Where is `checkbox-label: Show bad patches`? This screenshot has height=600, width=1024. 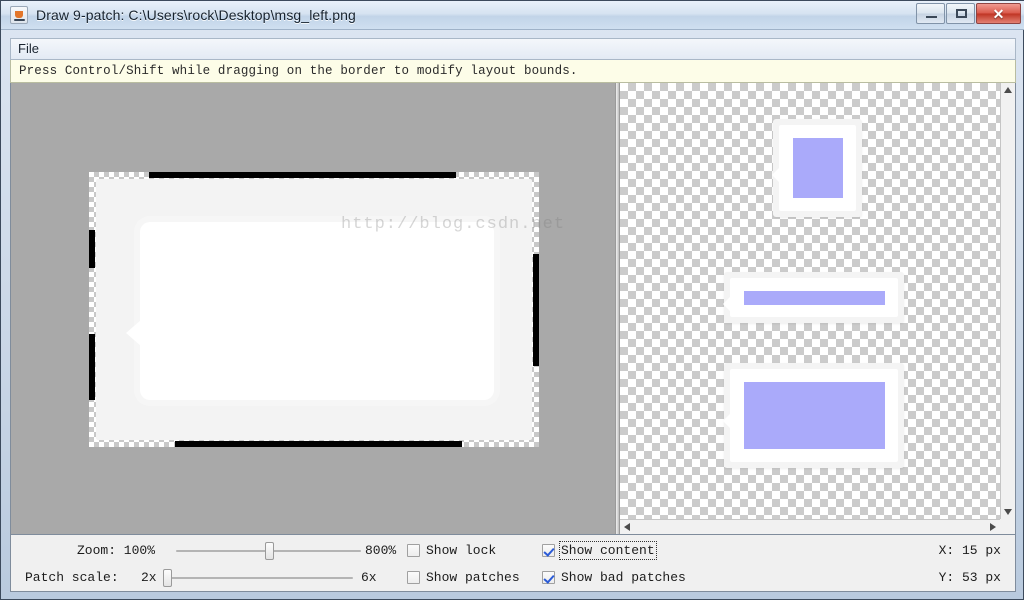 checkbox-label: Show bad patches is located at coordinates (623, 577).